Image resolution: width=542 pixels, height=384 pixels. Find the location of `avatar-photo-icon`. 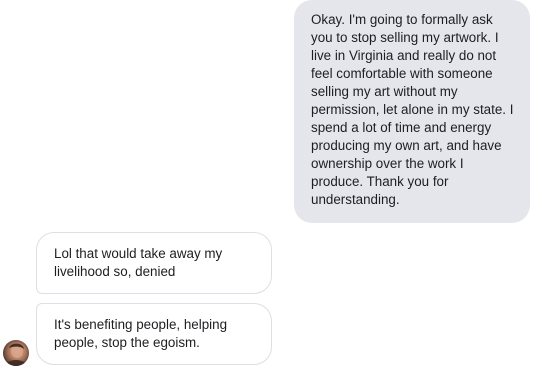

avatar-photo-icon is located at coordinates (16, 354).